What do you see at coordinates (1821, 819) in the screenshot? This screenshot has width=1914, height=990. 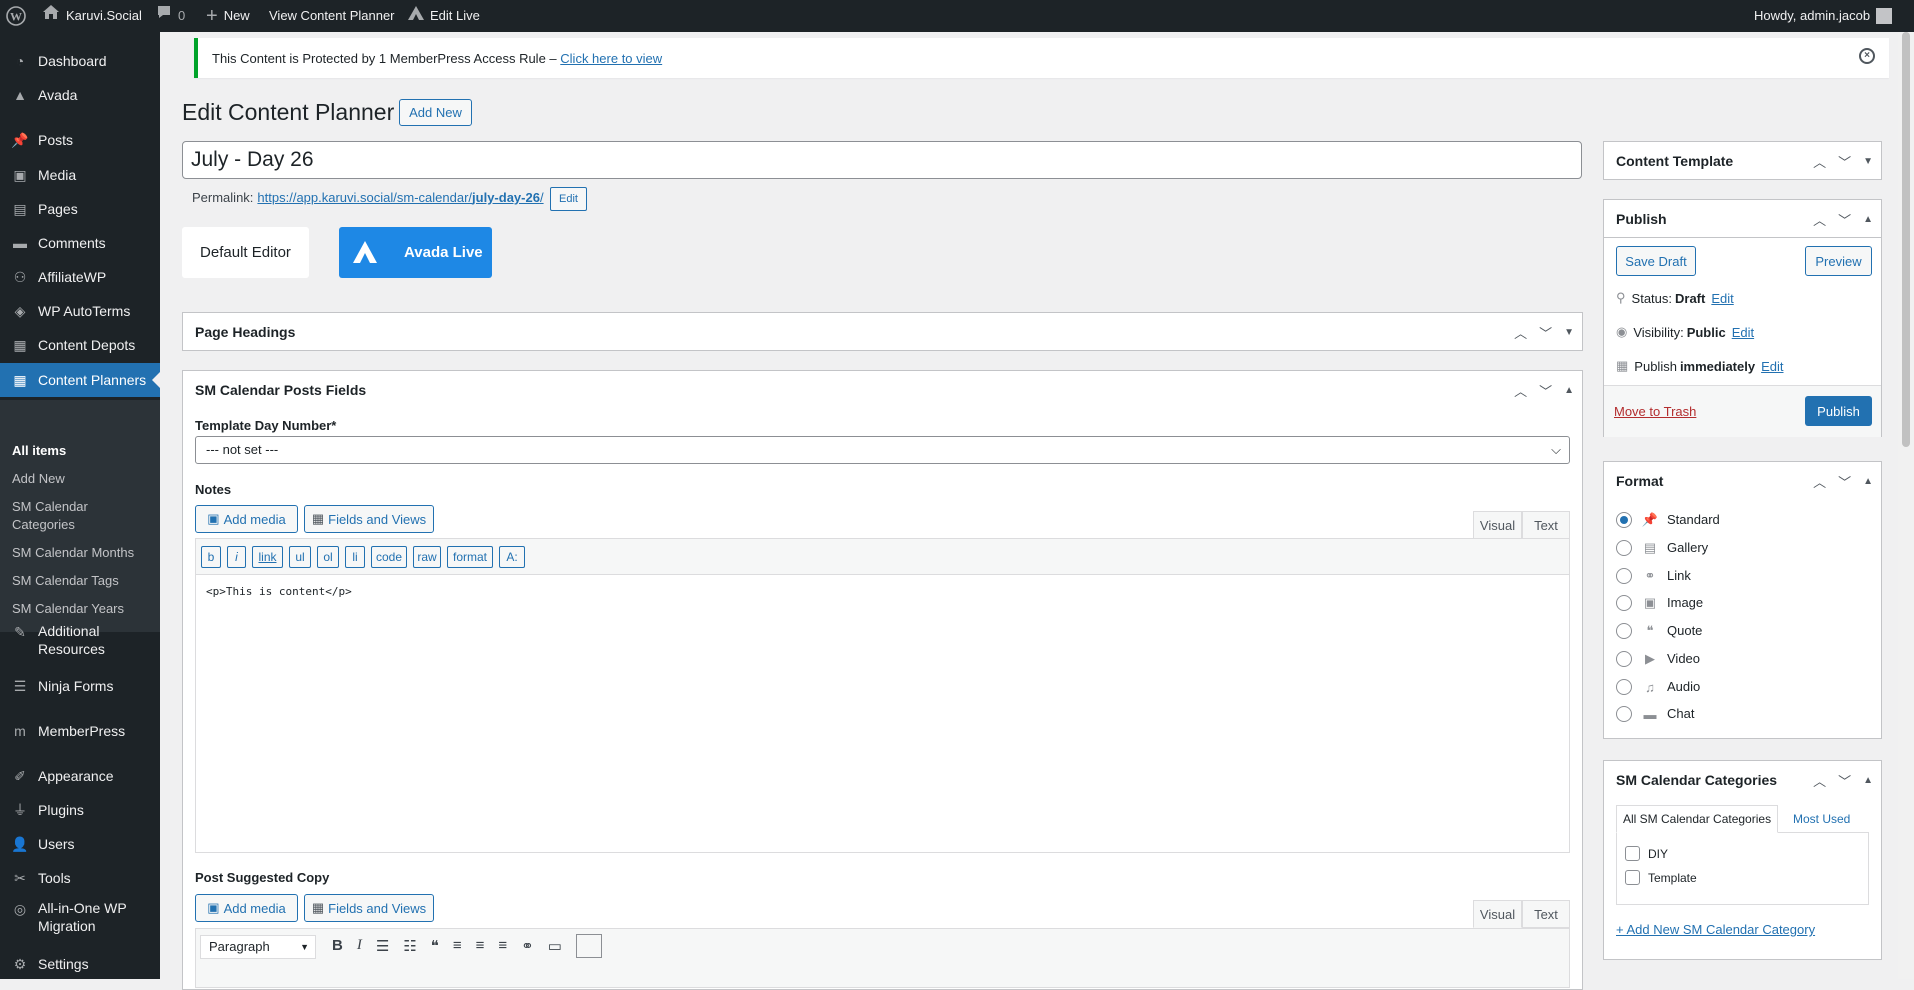 I see `tab-most-used: Most Used` at bounding box center [1821, 819].